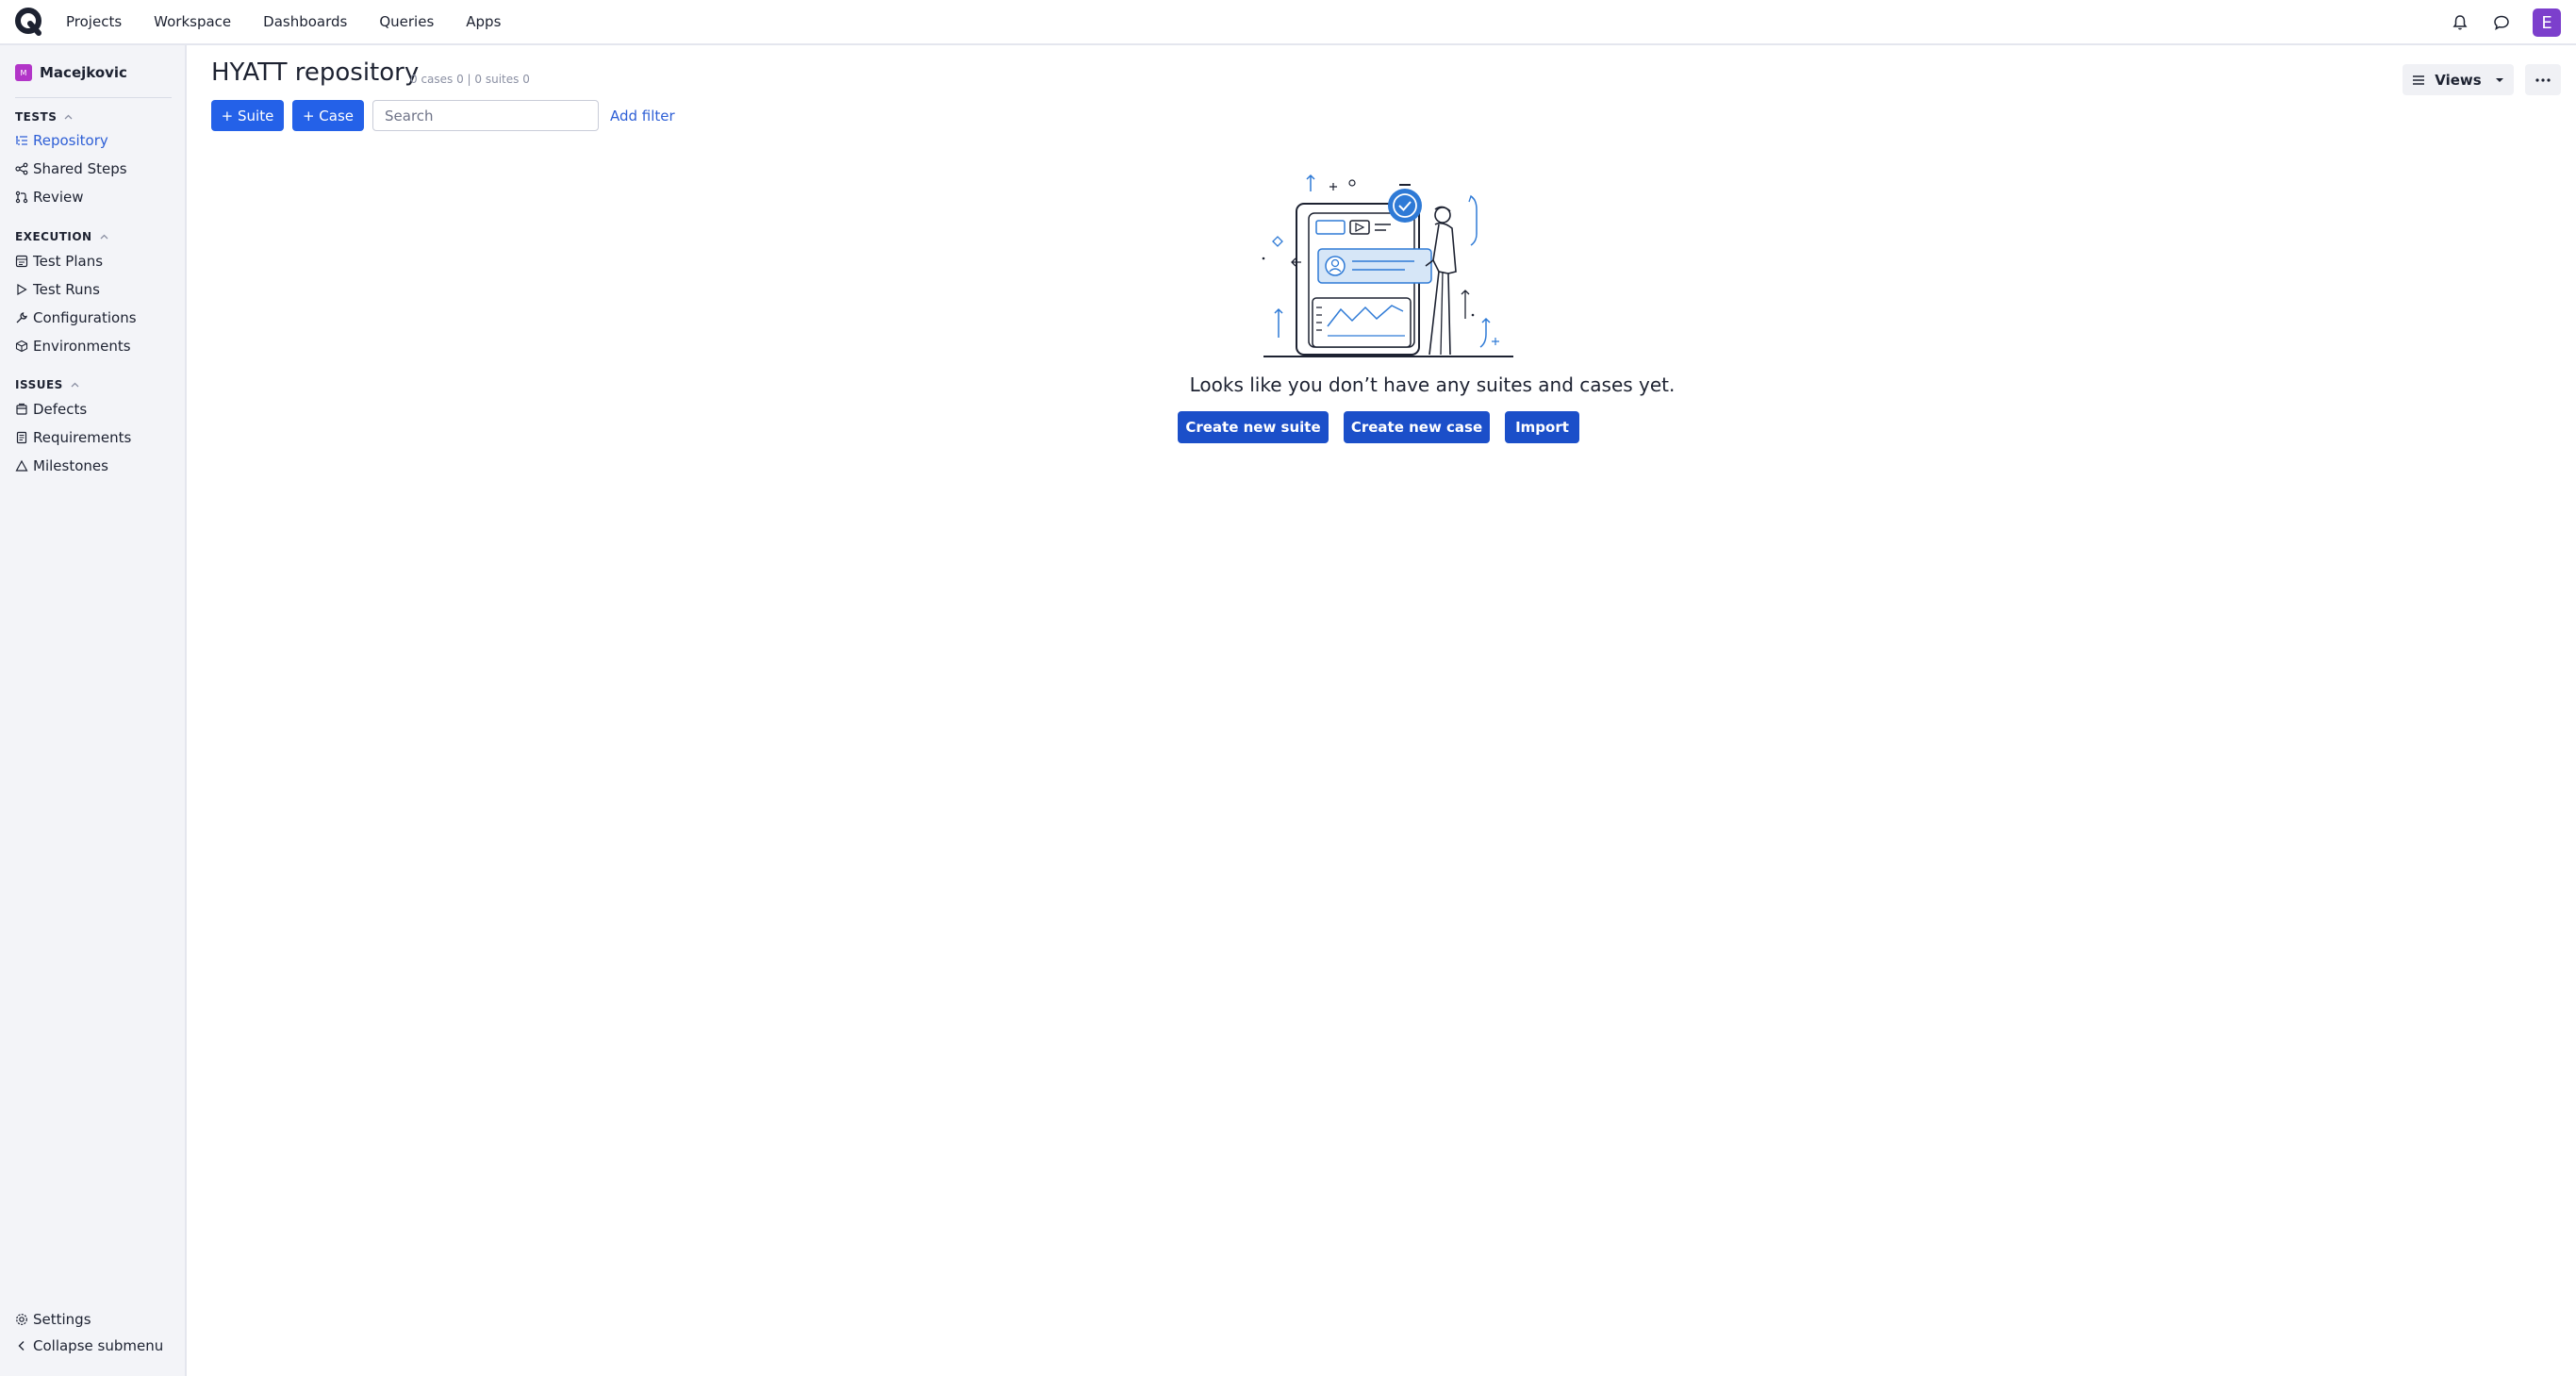 This screenshot has width=2576, height=1376. What do you see at coordinates (1417, 427) in the screenshot?
I see `create-new-case-button: Create new case` at bounding box center [1417, 427].